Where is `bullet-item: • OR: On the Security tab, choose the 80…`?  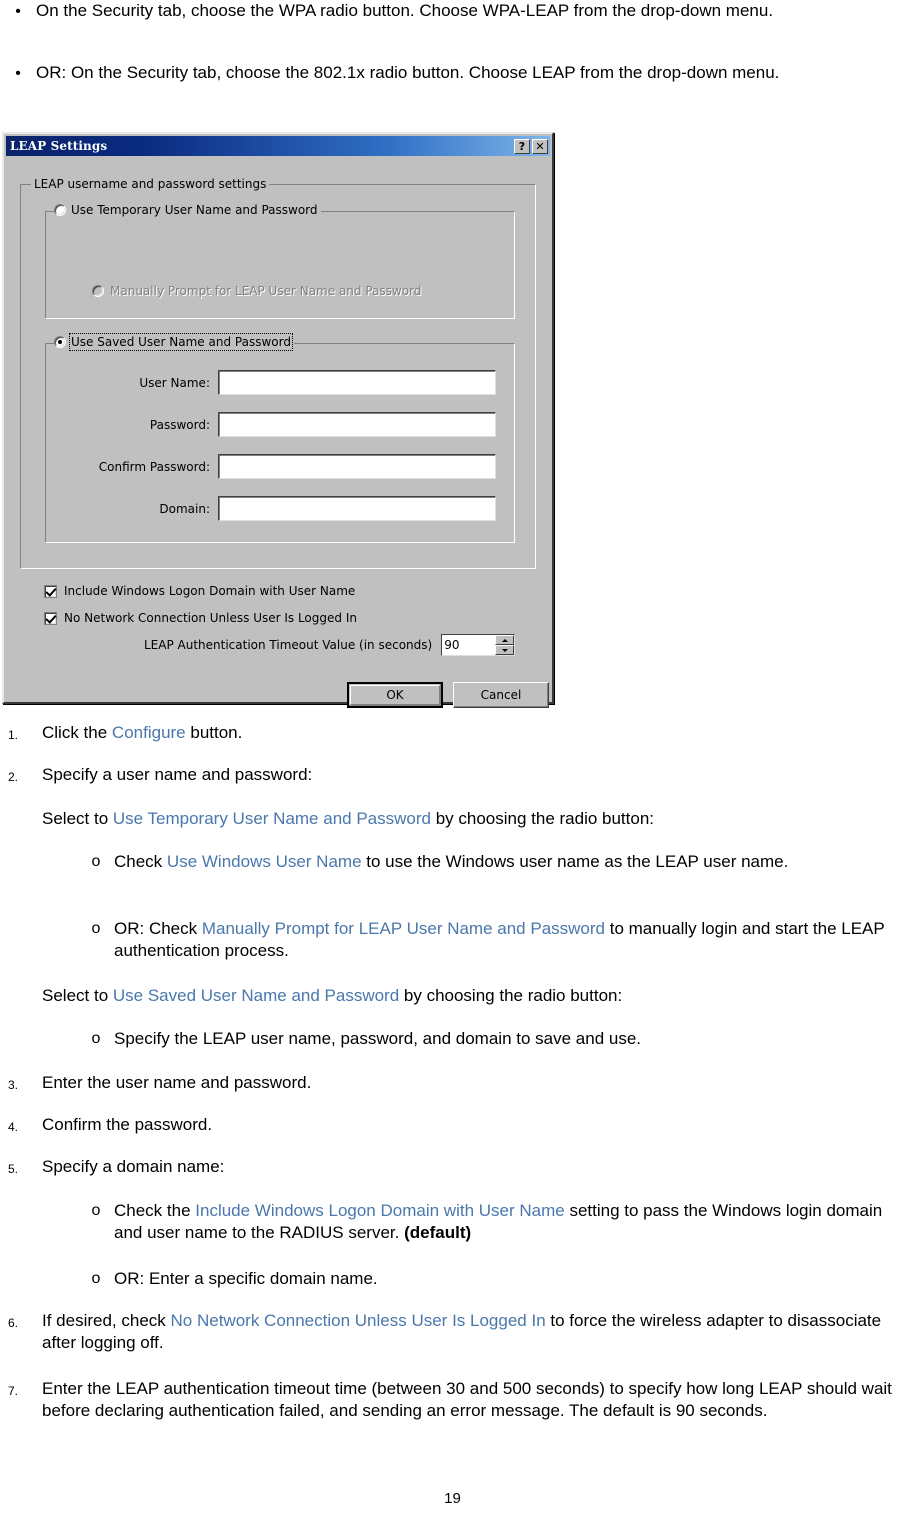
bullet-item: • OR: On the Security tab, choose the 80… is located at coordinates (393, 73).